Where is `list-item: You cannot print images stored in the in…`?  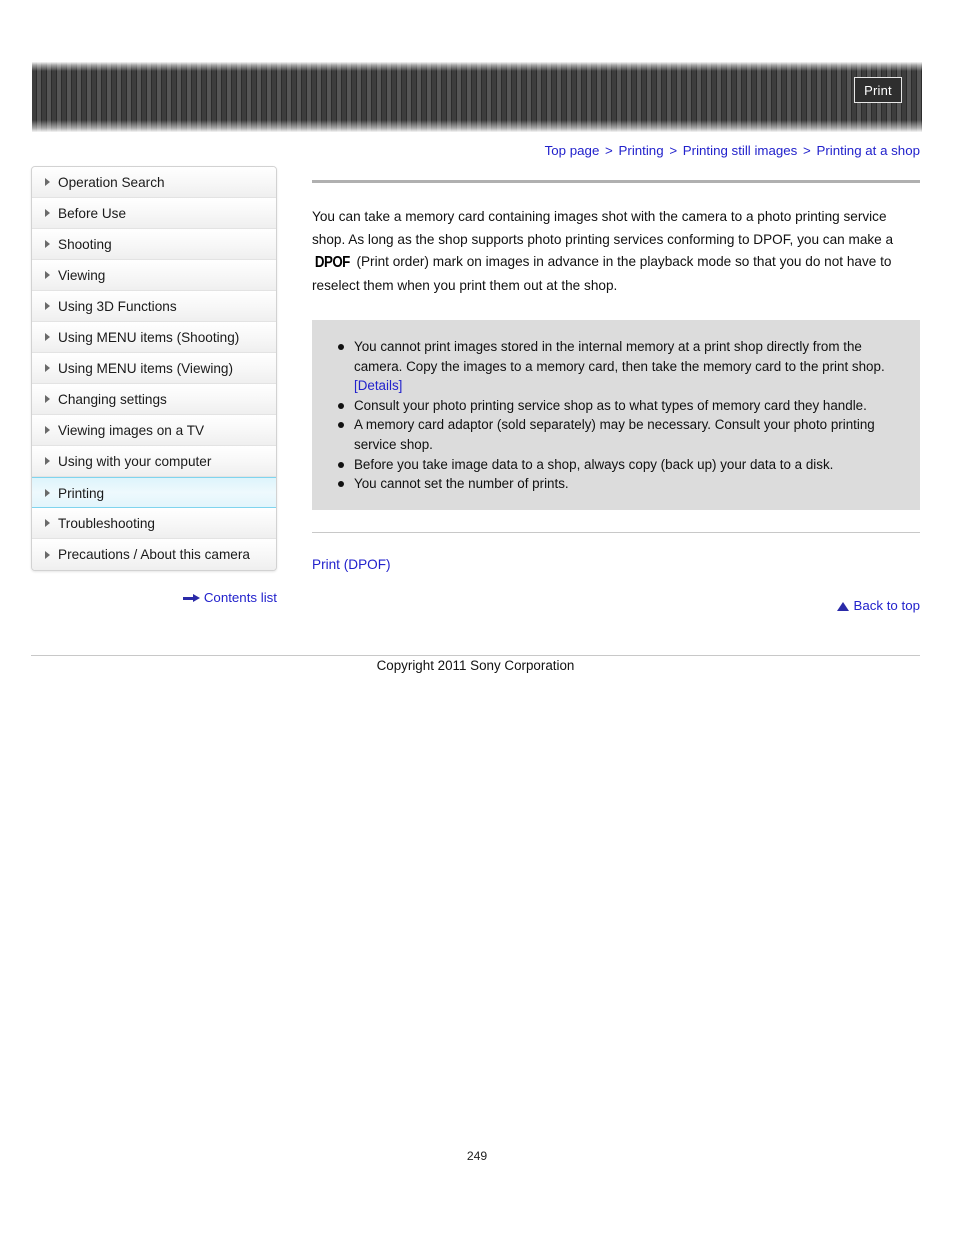
list-item: You cannot print images stored in the in… is located at coordinates (616, 366).